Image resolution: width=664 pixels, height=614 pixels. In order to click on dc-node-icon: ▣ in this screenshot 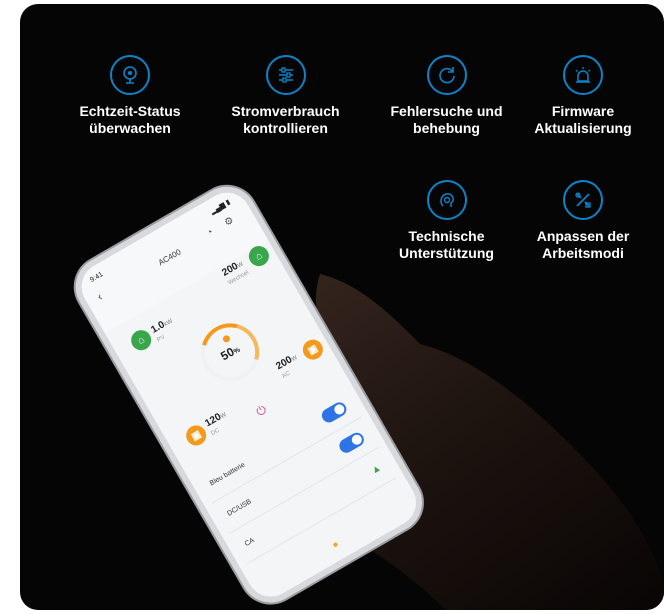, I will do `click(196, 435)`.